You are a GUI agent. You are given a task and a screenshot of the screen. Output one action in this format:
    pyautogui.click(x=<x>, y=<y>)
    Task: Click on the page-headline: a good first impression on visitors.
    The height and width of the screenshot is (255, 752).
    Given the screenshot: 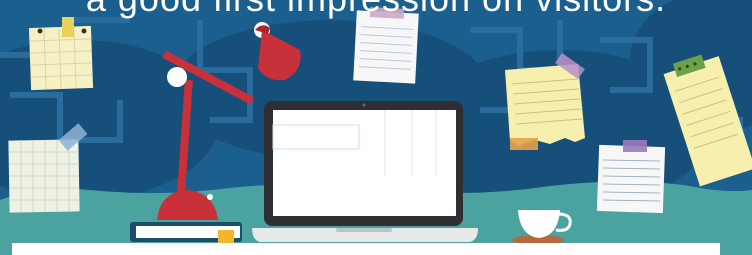 What is the action you would take?
    pyautogui.click(x=376, y=10)
    